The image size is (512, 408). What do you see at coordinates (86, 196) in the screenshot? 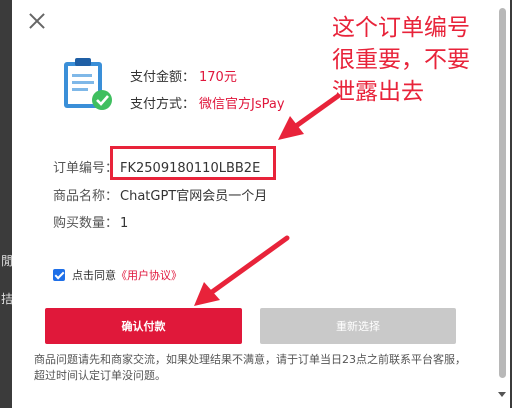
I see `product-name-label: 商品名称：` at bounding box center [86, 196].